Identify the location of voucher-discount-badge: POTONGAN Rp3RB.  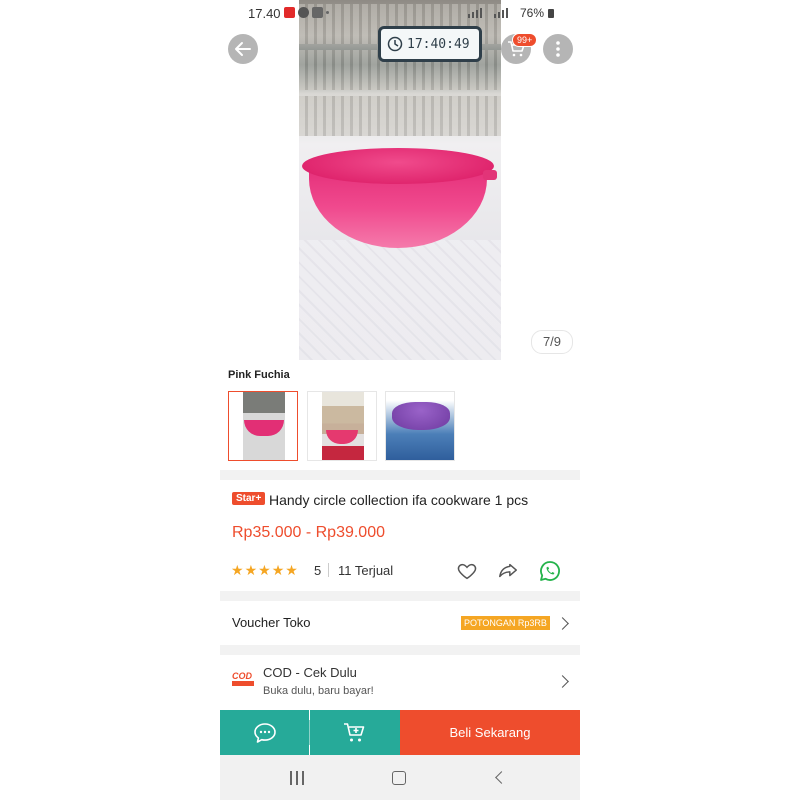
(505, 623).